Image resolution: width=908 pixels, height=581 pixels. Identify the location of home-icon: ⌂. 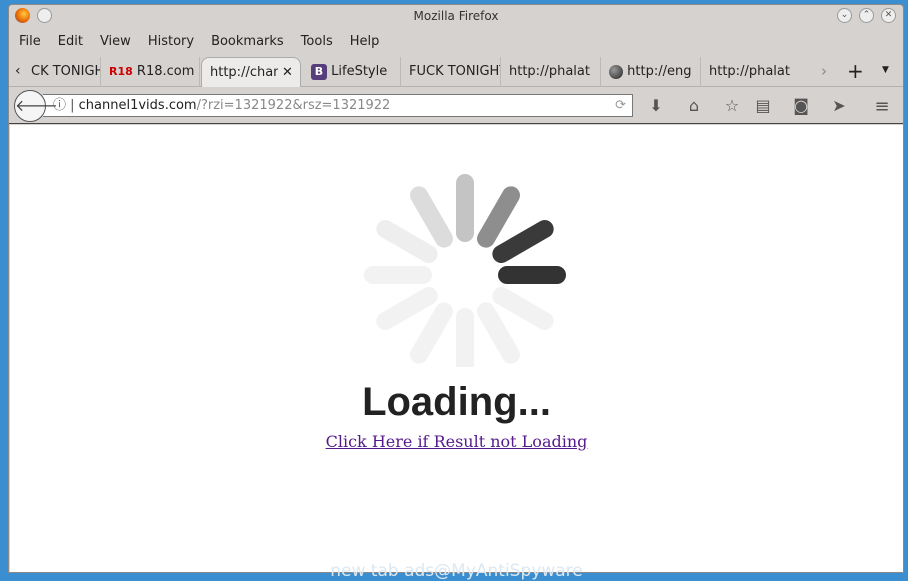
(694, 105).